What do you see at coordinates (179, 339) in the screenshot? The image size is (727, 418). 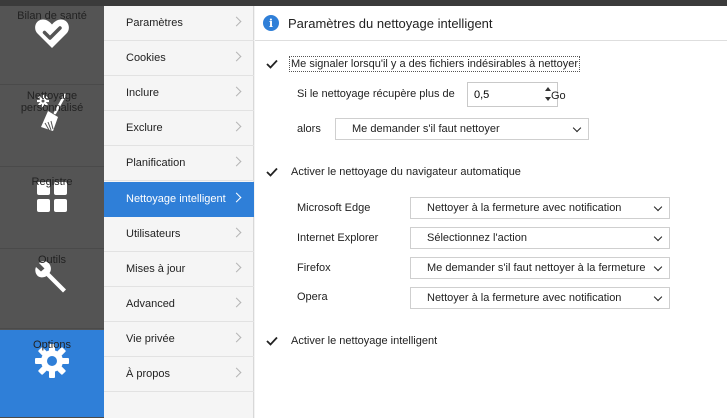 I see `sub-nav-item-privacy: Vie privée` at bounding box center [179, 339].